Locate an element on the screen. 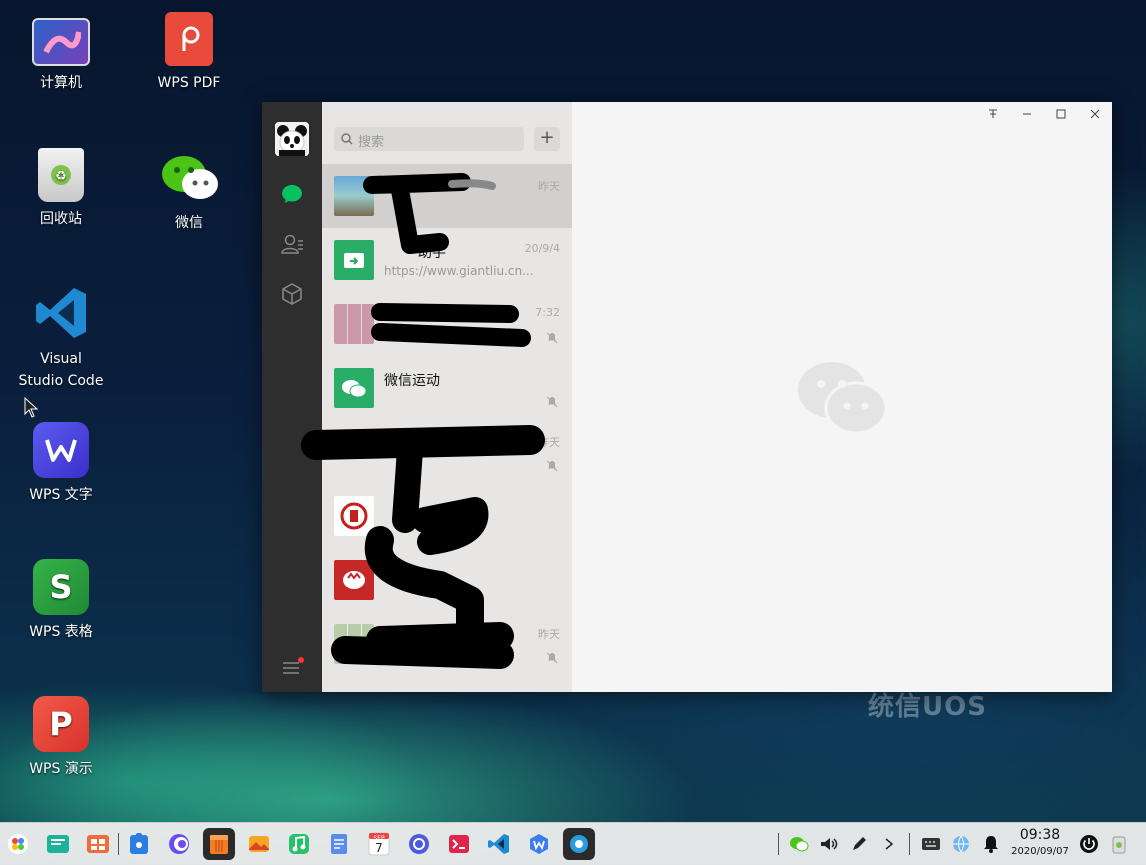 Image resolution: width=1146 pixels, height=865 pixels. image-viewer-icon is located at coordinates (259, 844).